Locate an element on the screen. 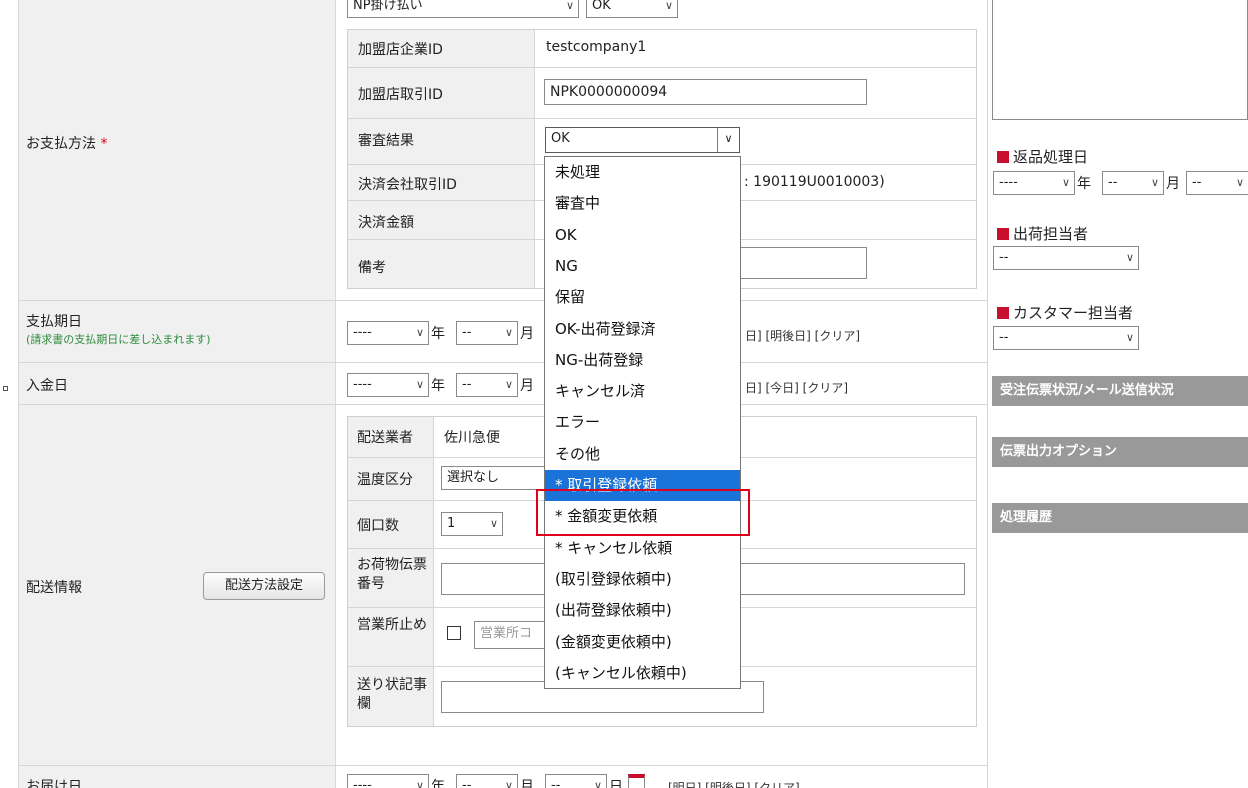 The width and height of the screenshot is (1248, 788). delivery-date-label: お届け日 is located at coordinates (54, 783).